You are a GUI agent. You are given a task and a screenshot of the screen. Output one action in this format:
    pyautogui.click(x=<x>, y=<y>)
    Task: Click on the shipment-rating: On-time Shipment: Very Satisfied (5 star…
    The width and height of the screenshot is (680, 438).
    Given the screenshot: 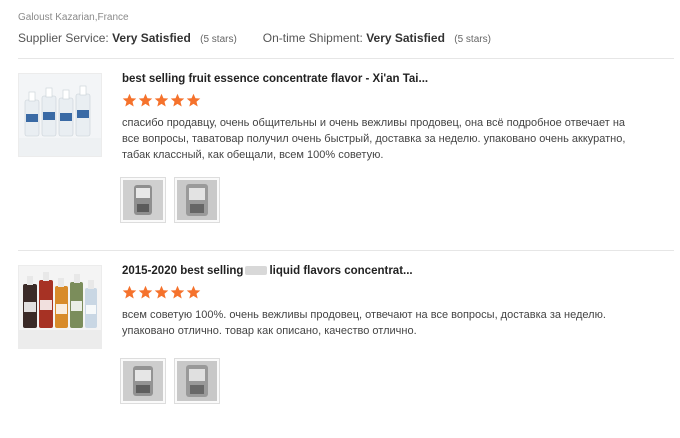 What is the action you would take?
    pyautogui.click(x=377, y=38)
    